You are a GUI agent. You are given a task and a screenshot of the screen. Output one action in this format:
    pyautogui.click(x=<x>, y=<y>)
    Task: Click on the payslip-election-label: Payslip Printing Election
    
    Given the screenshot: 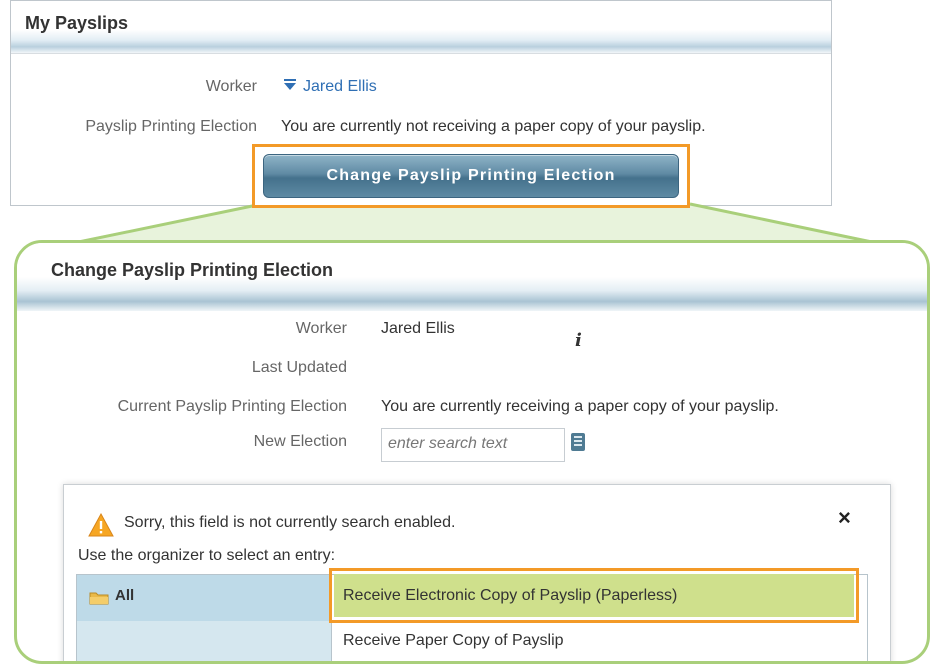 What is the action you would take?
    pyautogui.click(x=171, y=126)
    